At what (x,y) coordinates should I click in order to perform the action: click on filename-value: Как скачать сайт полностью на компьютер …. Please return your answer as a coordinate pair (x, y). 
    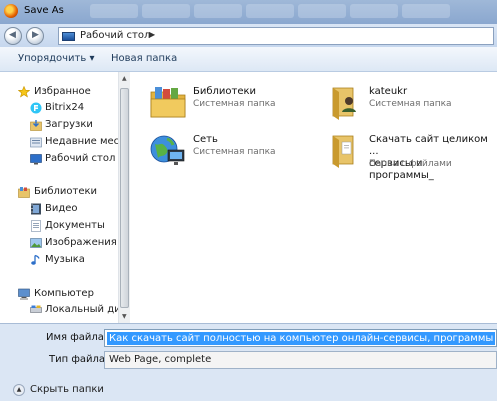
    Looking at the image, I should click on (301, 338).